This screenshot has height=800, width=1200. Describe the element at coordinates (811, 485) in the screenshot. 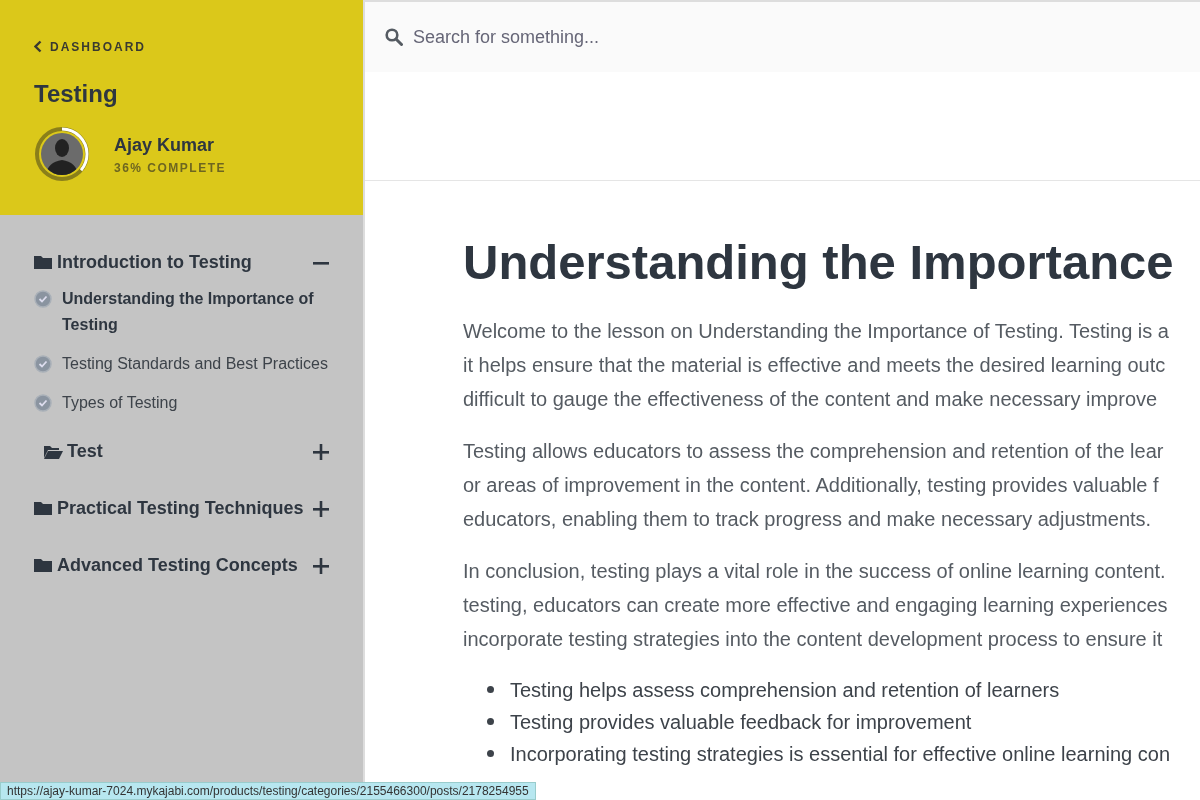

I see `paragraph-line: or areas of improvement in the content. Additionally, testing provides valuable f` at that location.